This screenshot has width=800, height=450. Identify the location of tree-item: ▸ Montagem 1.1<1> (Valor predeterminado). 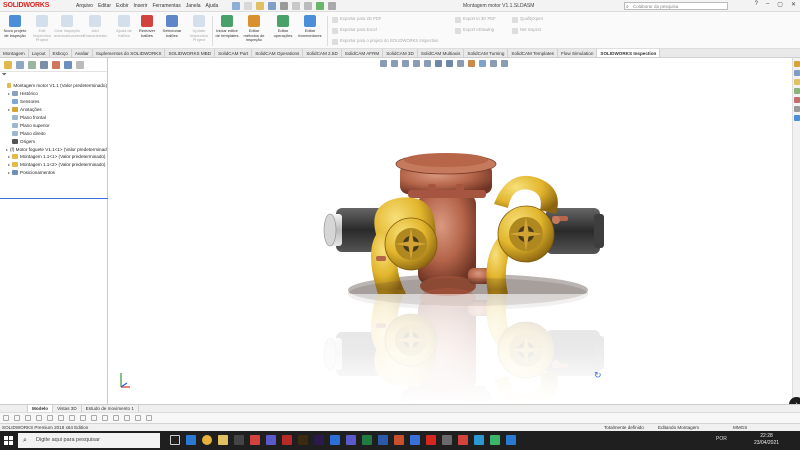
(53, 157).